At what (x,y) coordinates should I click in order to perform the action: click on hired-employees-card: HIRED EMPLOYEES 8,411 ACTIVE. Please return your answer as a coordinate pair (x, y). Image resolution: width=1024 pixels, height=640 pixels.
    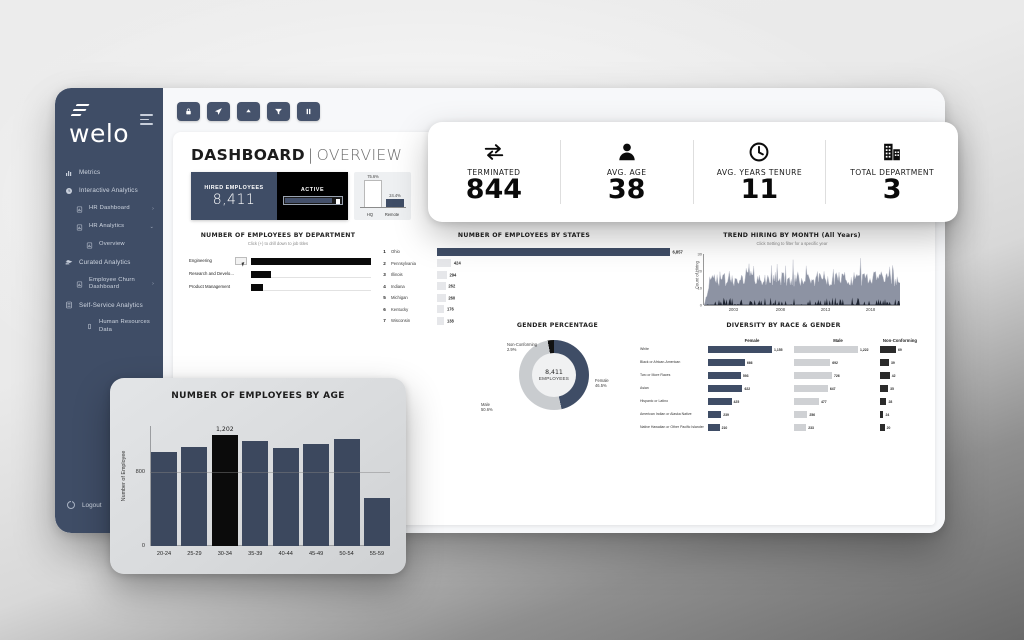
    Looking at the image, I should click on (269, 196).